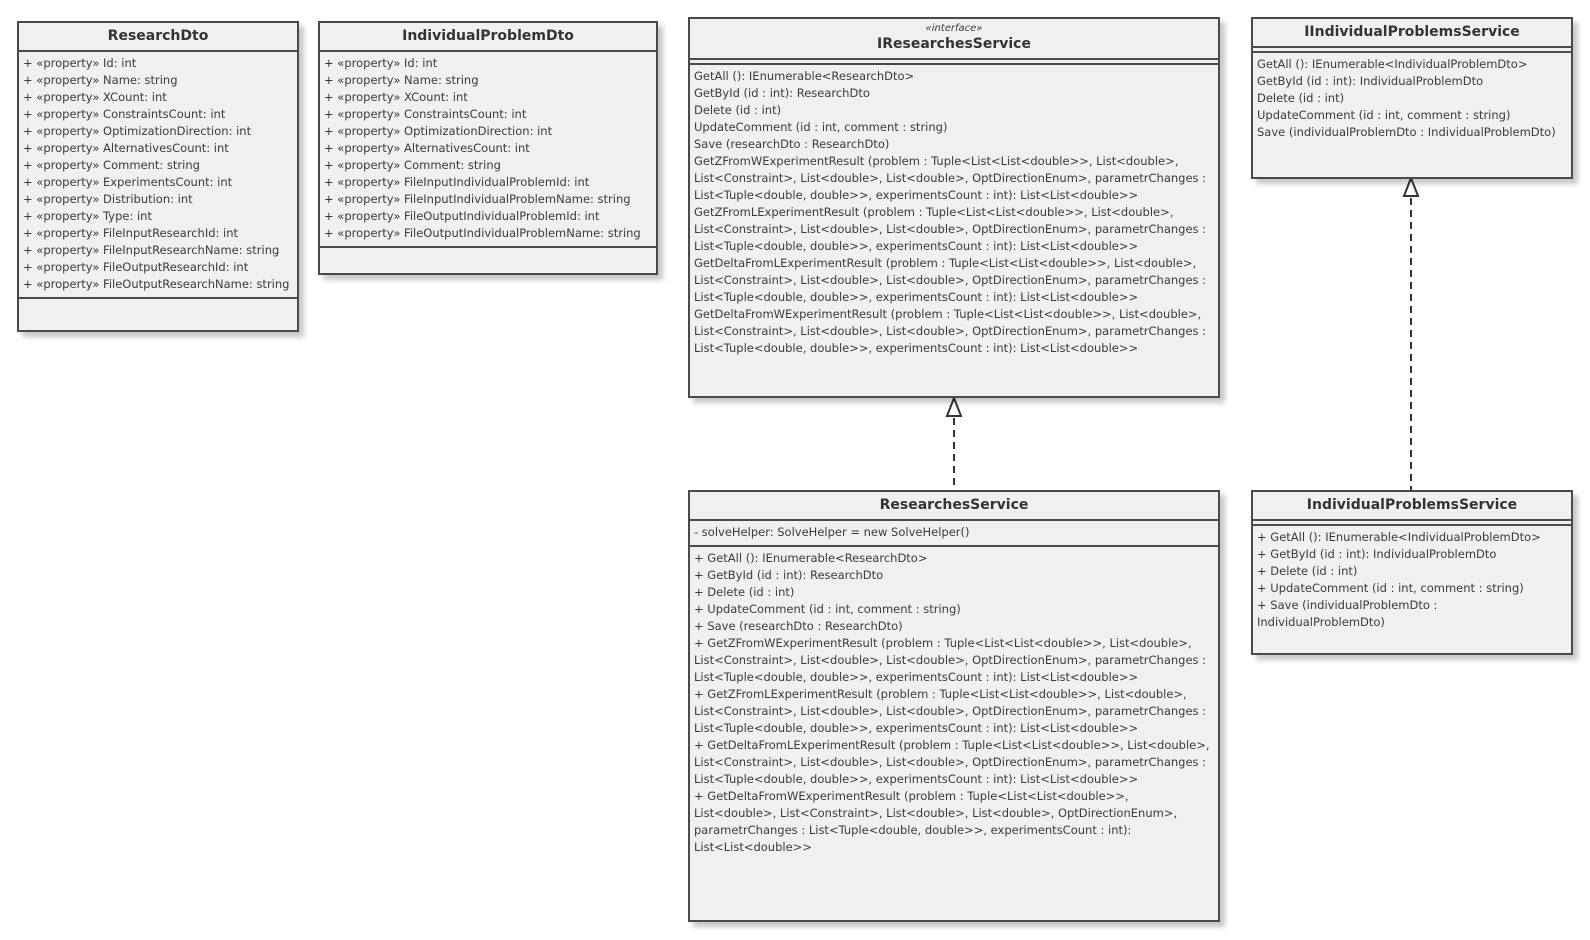  I want to click on class-header: IIndividualProblemsService, so click(1412, 33).